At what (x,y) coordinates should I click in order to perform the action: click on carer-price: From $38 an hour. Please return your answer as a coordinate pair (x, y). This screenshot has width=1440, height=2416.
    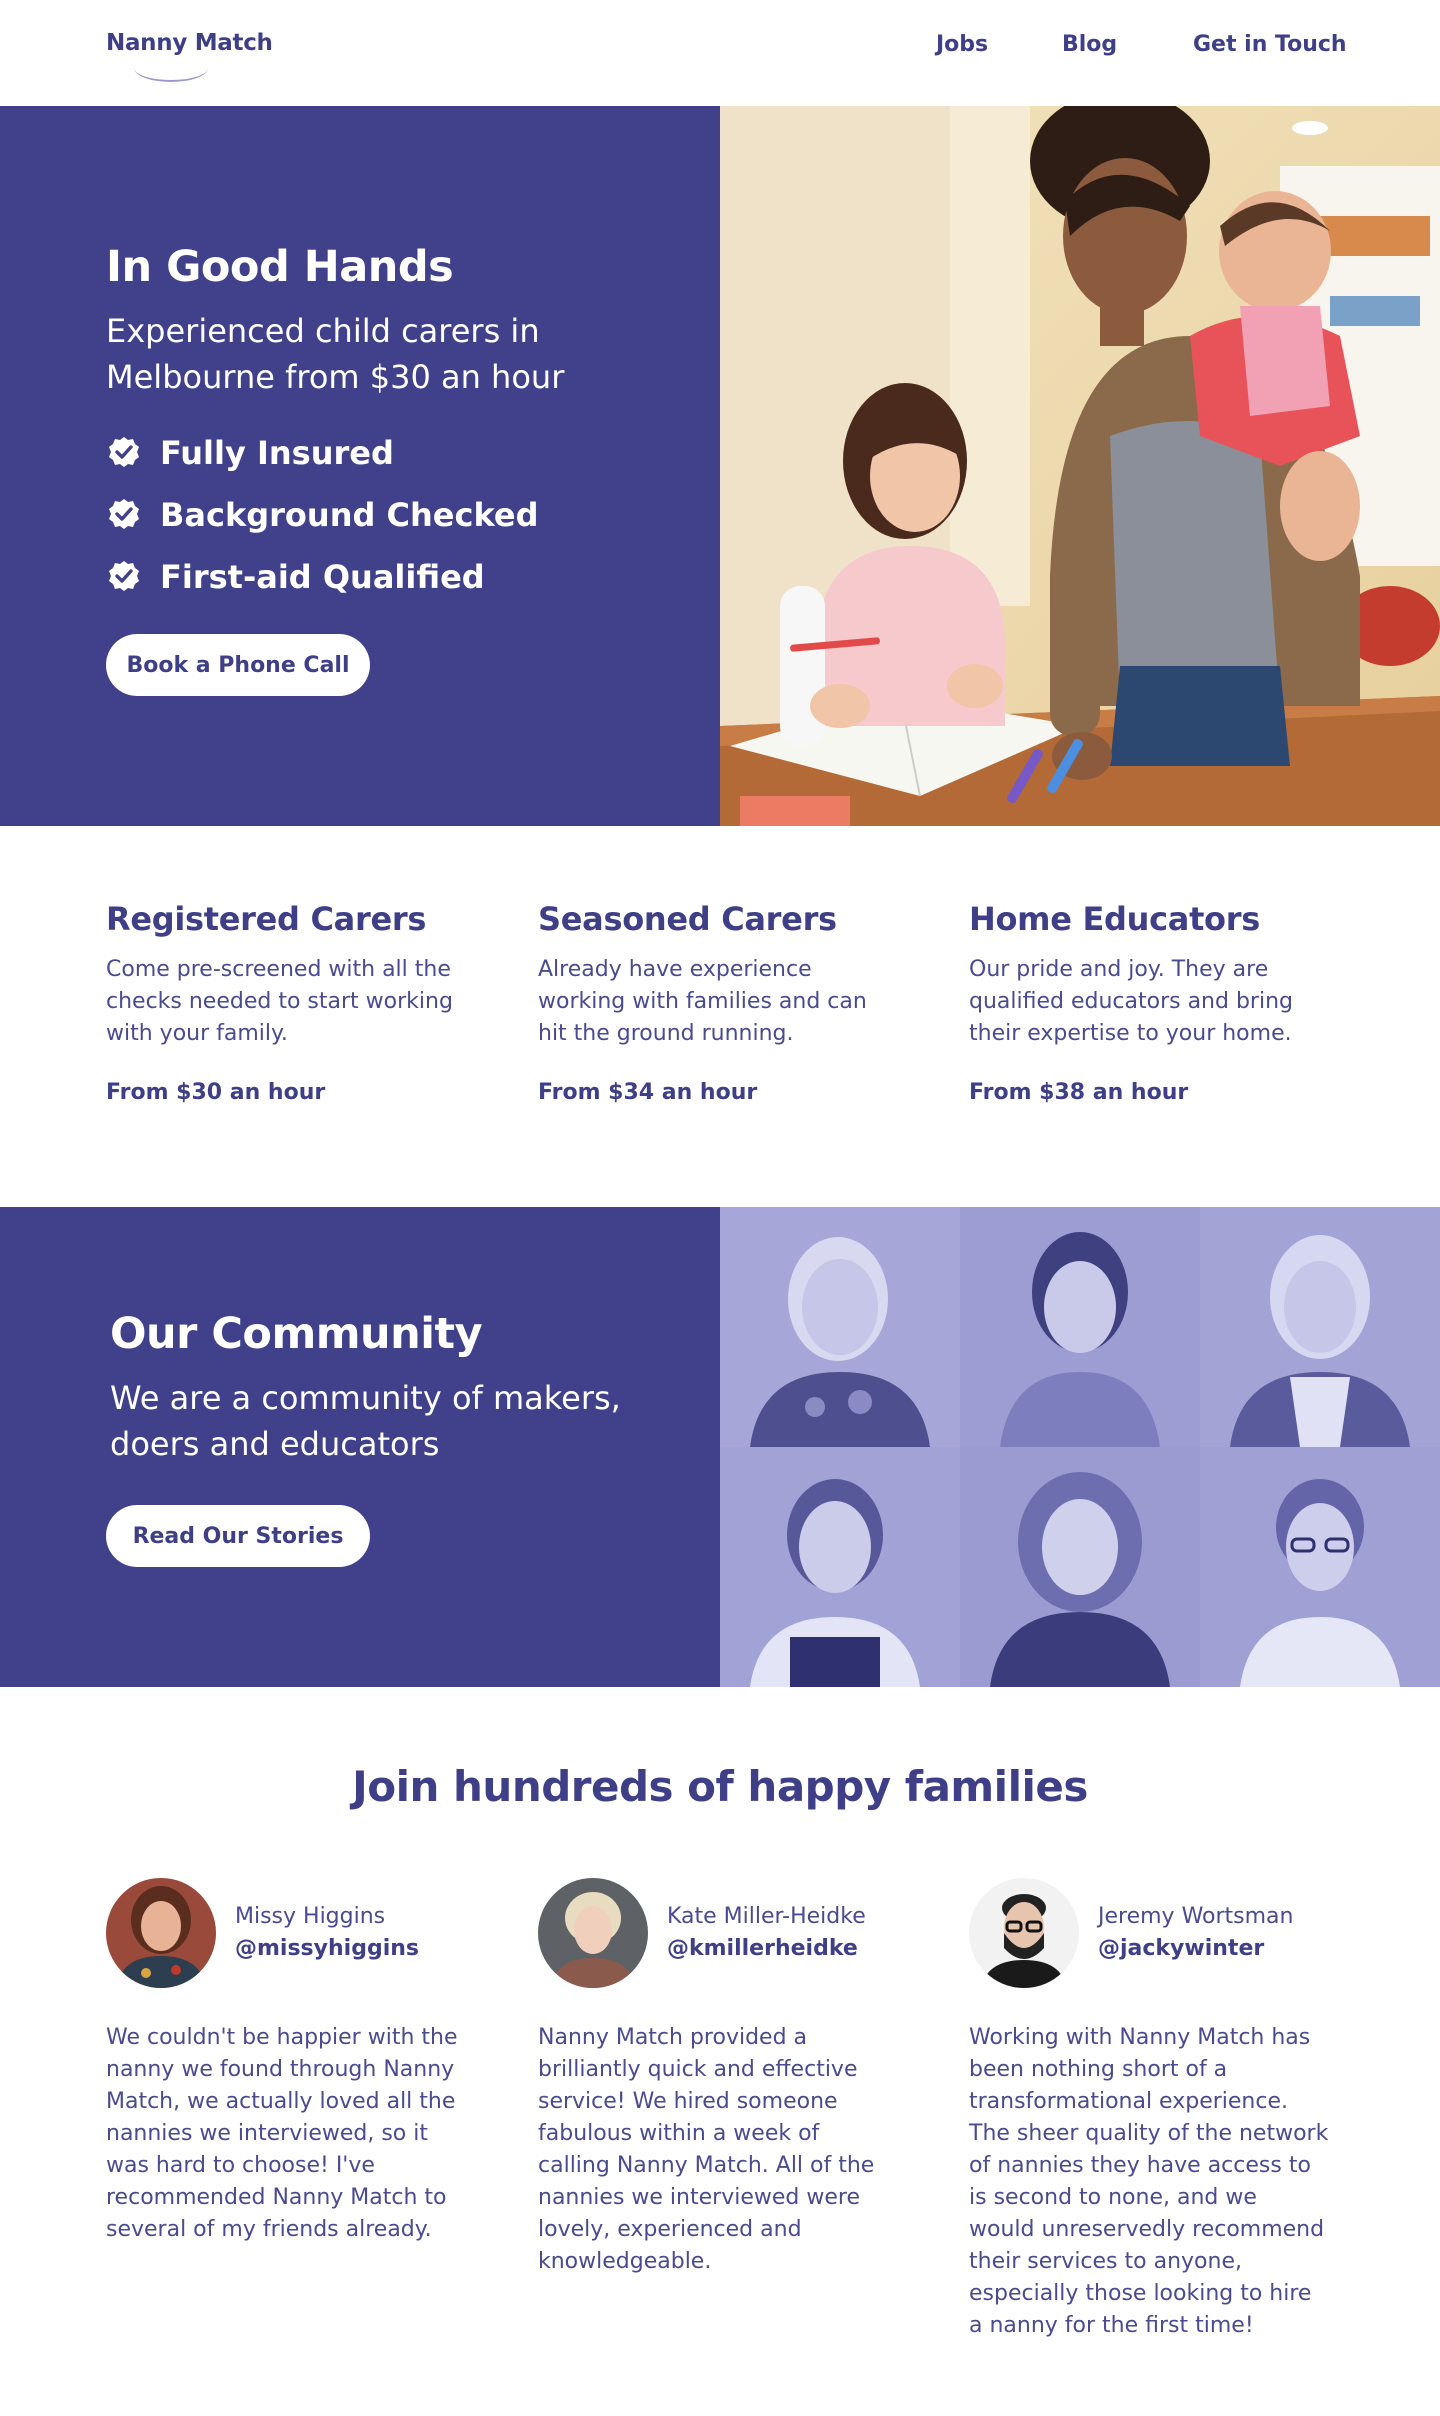
    Looking at the image, I should click on (1079, 1092).